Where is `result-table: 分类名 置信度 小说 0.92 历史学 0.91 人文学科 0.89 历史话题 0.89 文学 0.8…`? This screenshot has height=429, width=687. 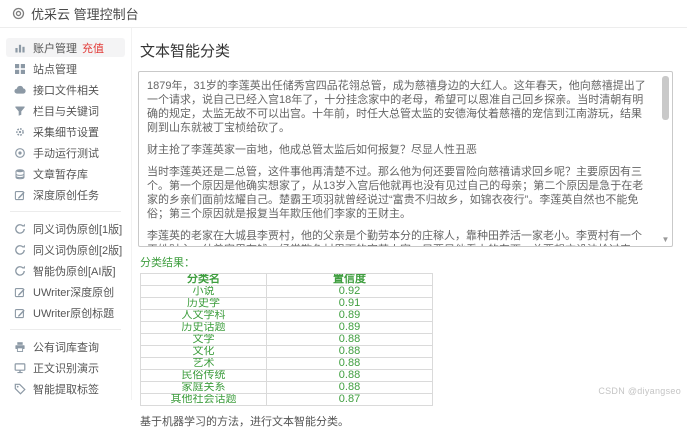
result-table: 分类名 置信度 小说 0.92 历史学 0.91 人文学科 0.89 历史话题 0.89 文学 0.8… is located at coordinates (286, 339).